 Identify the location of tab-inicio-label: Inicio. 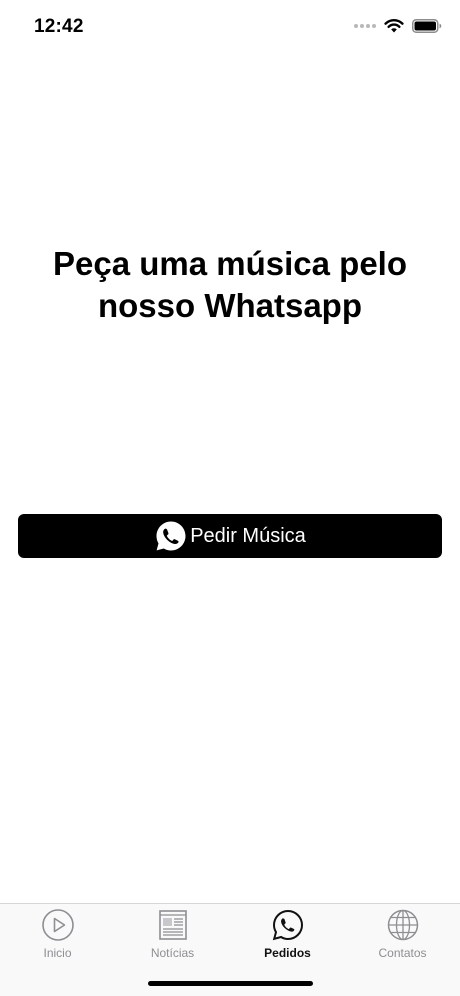
(57, 953).